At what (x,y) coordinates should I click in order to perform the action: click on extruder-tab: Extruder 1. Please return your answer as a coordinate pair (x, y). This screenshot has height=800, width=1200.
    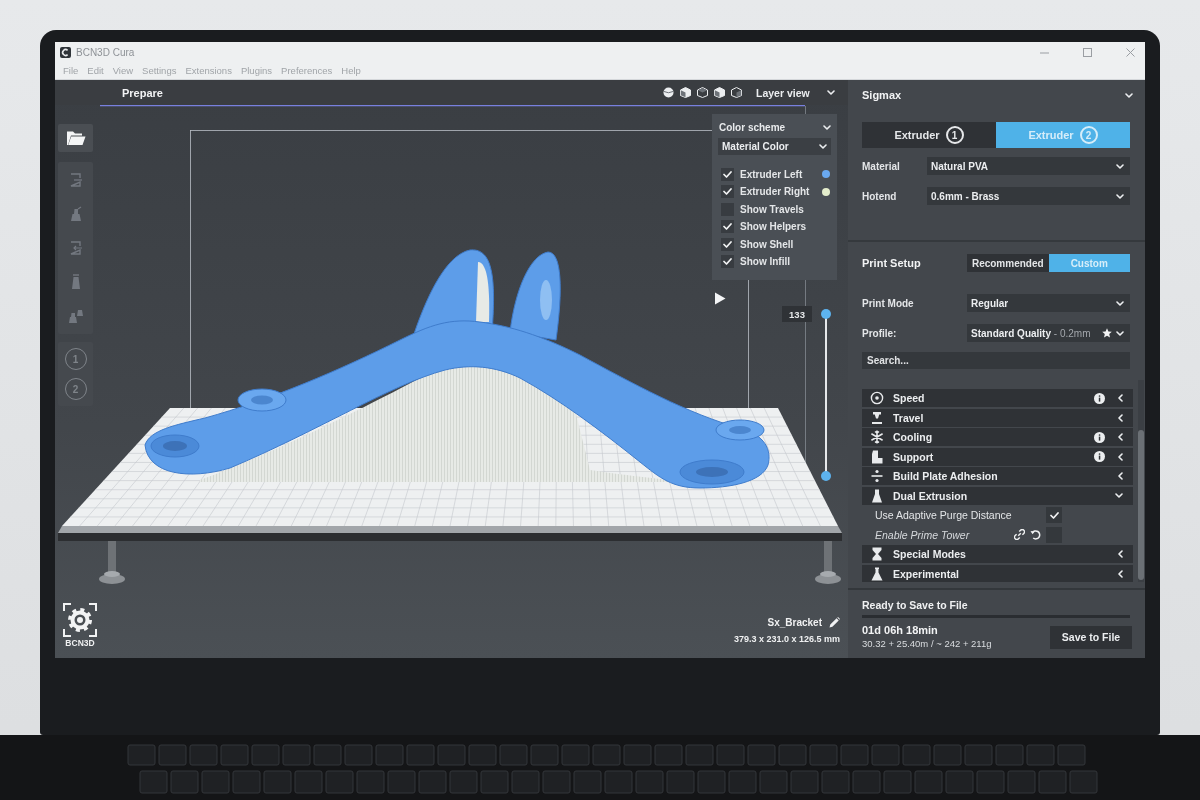
    Looking at the image, I should click on (929, 135).